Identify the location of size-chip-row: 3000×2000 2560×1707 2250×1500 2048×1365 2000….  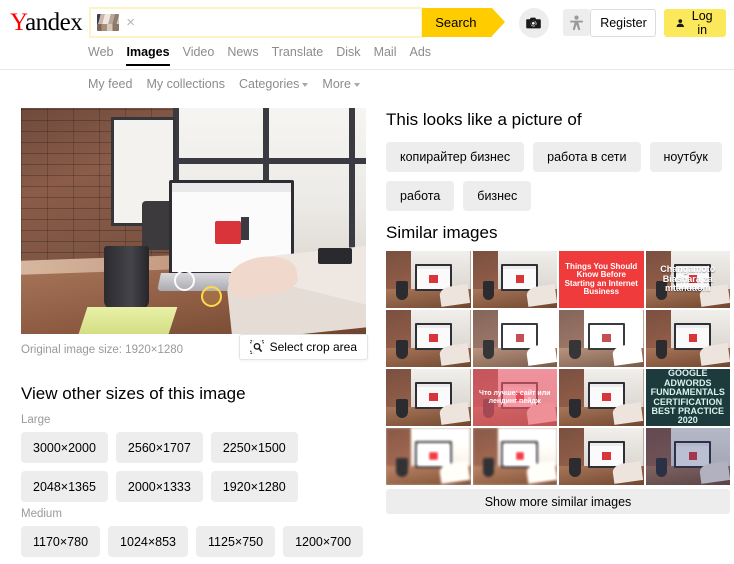
(194, 467).